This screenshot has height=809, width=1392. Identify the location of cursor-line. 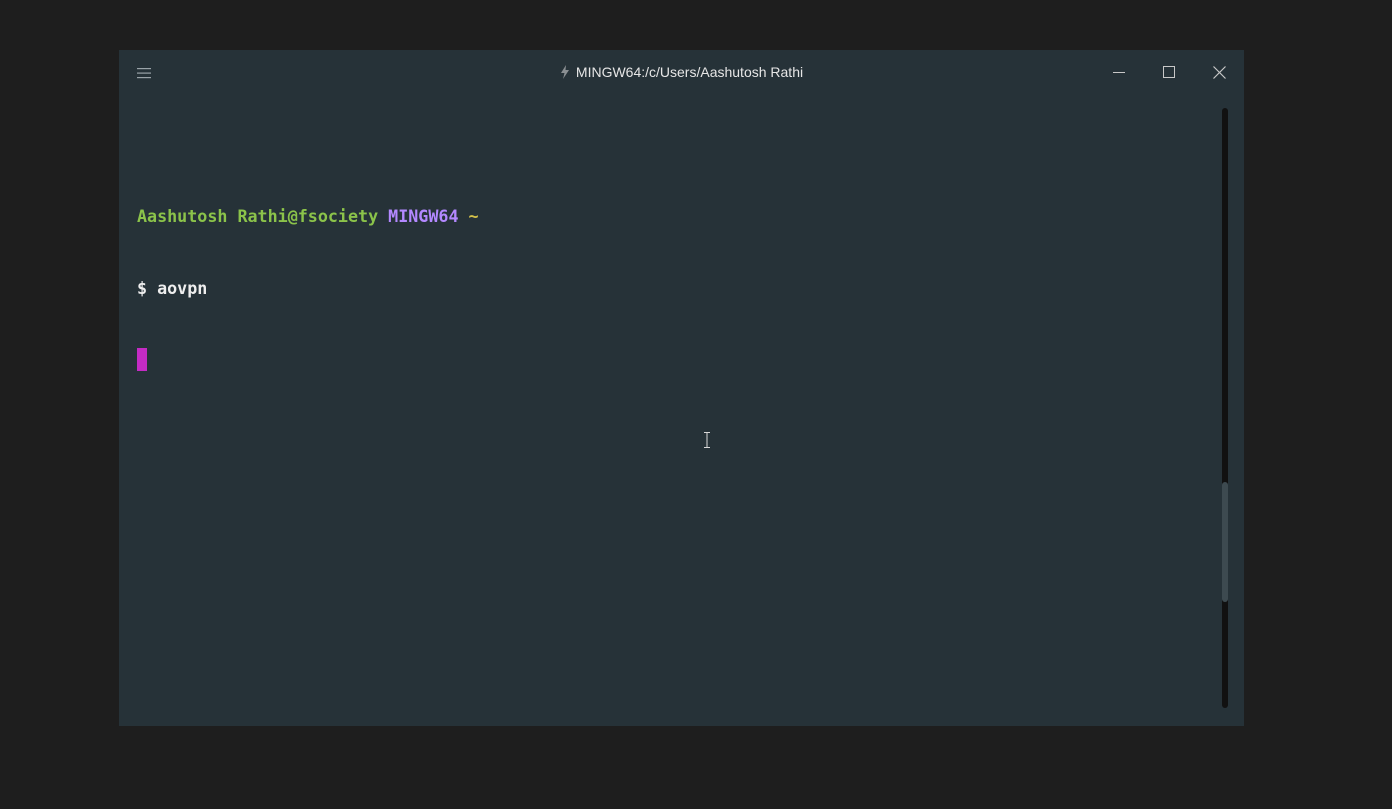
(308, 360).